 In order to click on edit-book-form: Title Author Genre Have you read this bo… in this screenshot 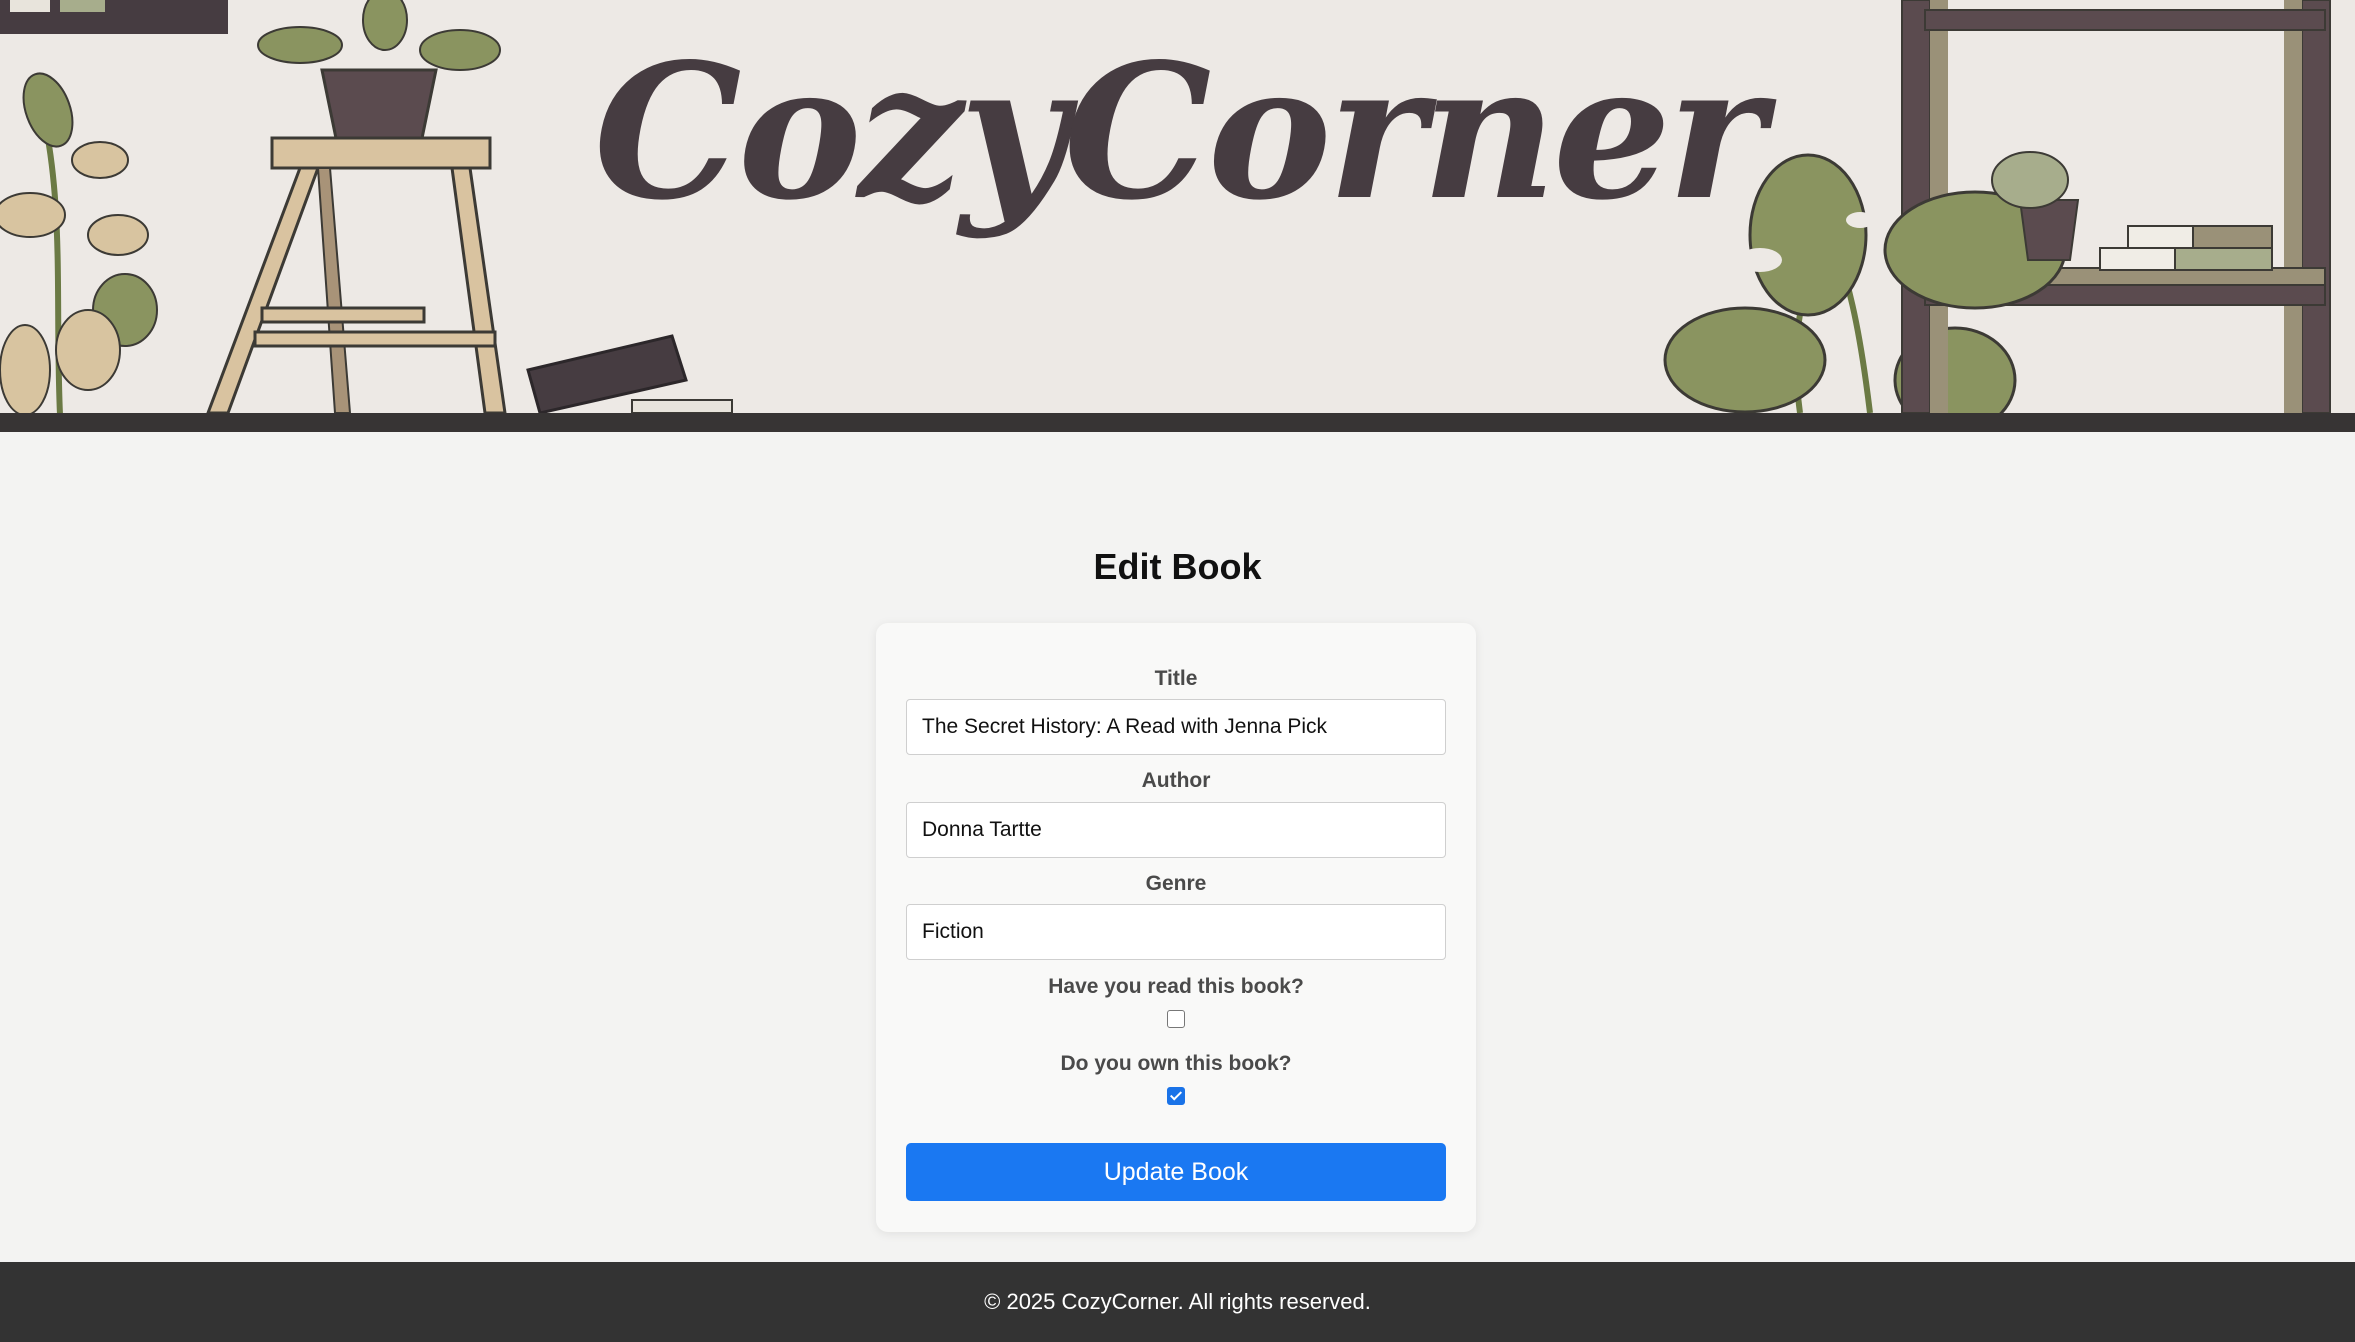, I will do `click(1176, 927)`.